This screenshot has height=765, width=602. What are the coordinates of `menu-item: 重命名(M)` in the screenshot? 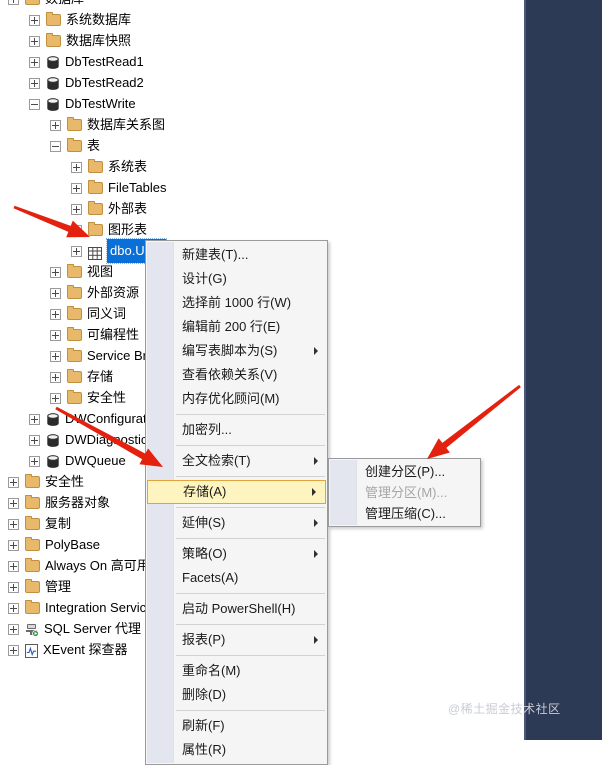 It's located at (236, 671).